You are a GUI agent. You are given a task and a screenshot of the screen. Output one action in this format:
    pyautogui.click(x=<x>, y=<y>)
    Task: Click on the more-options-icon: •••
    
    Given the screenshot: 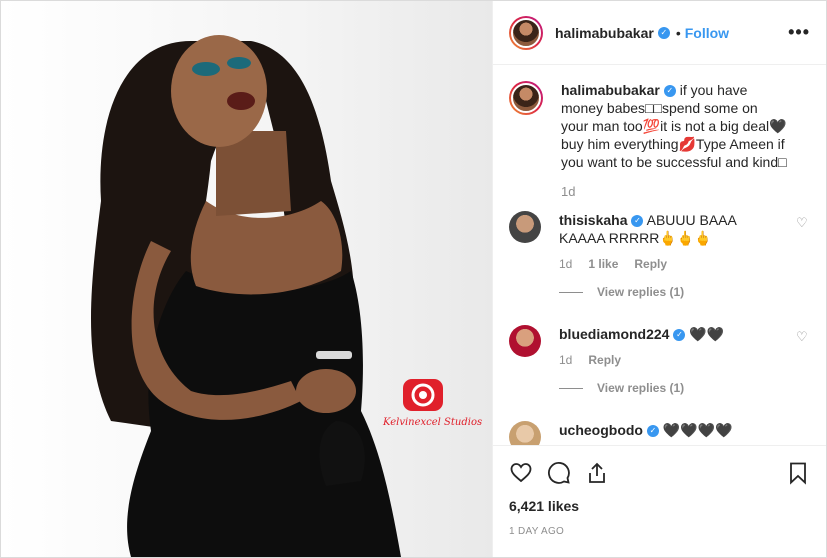 What is the action you would take?
    pyautogui.click(x=799, y=32)
    